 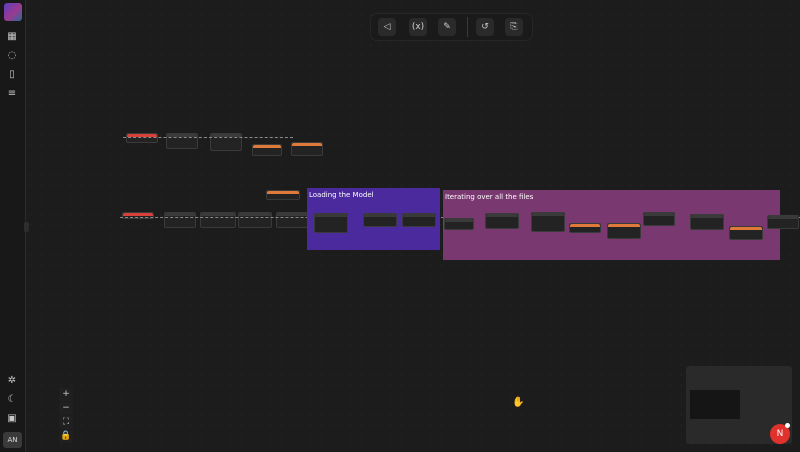 What do you see at coordinates (418, 27) in the screenshot?
I see `variable-icon: (x)` at bounding box center [418, 27].